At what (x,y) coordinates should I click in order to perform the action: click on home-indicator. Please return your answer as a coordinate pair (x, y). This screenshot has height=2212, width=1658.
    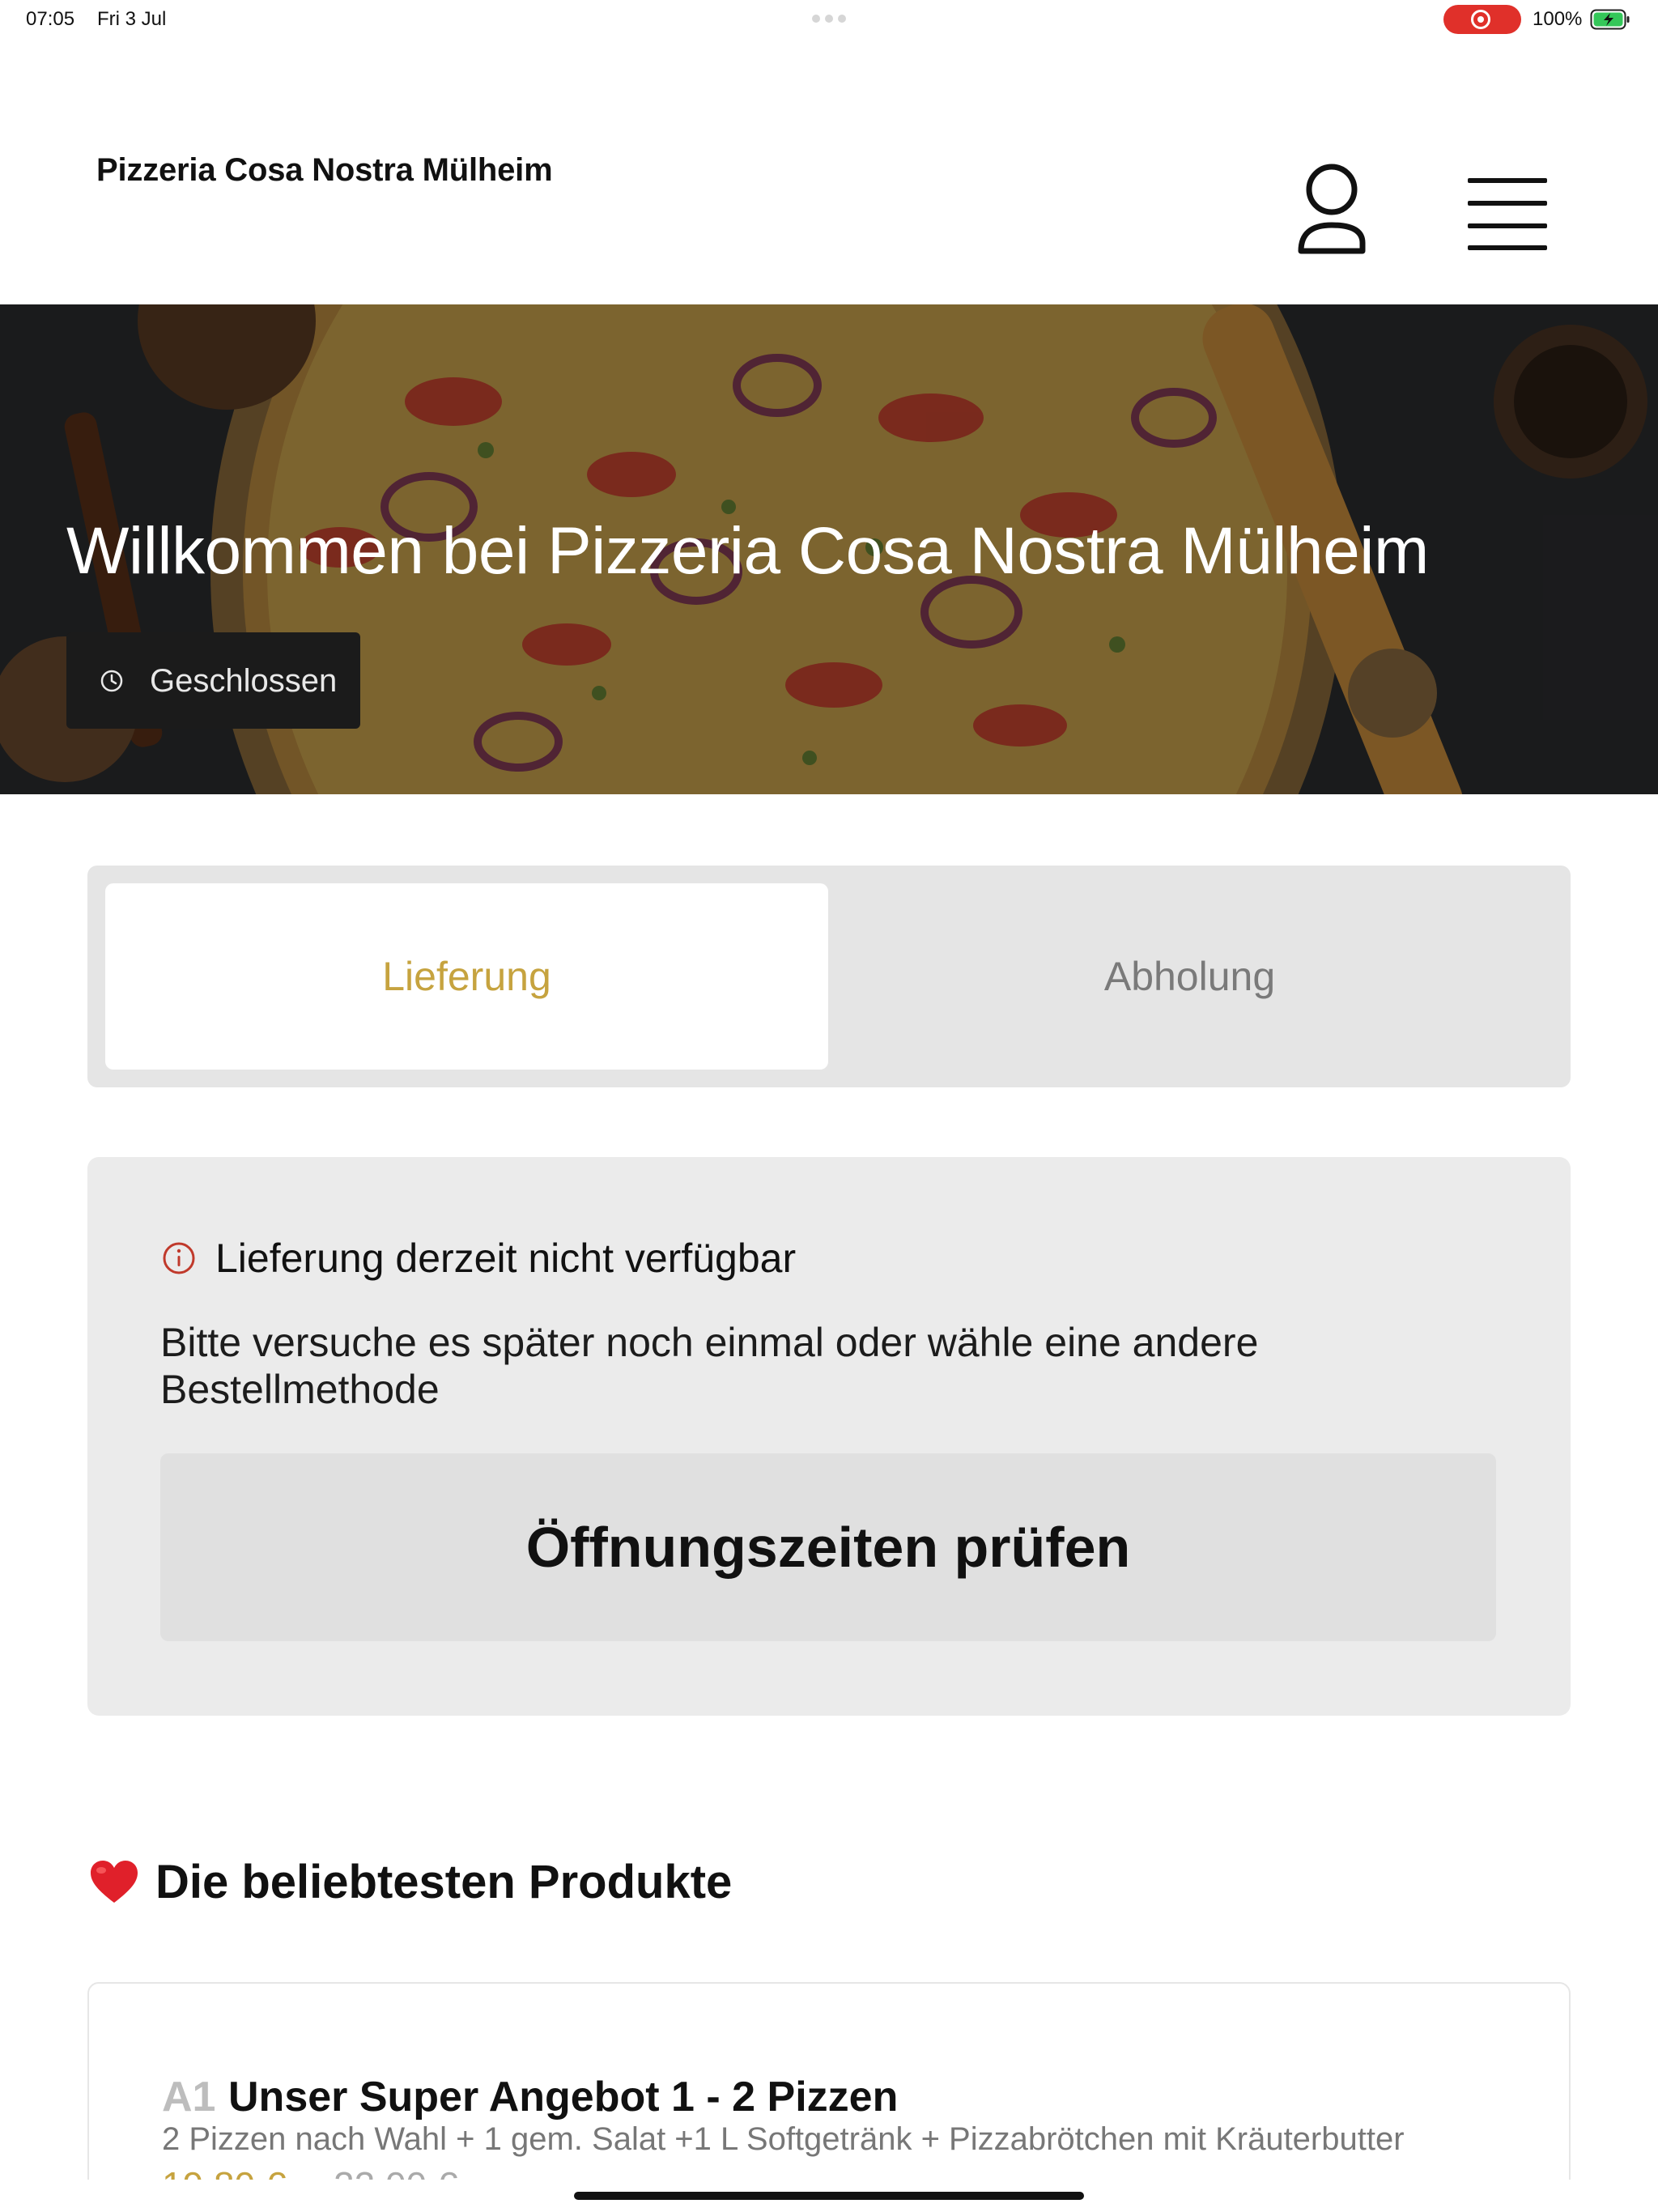
    Looking at the image, I should click on (829, 2196).